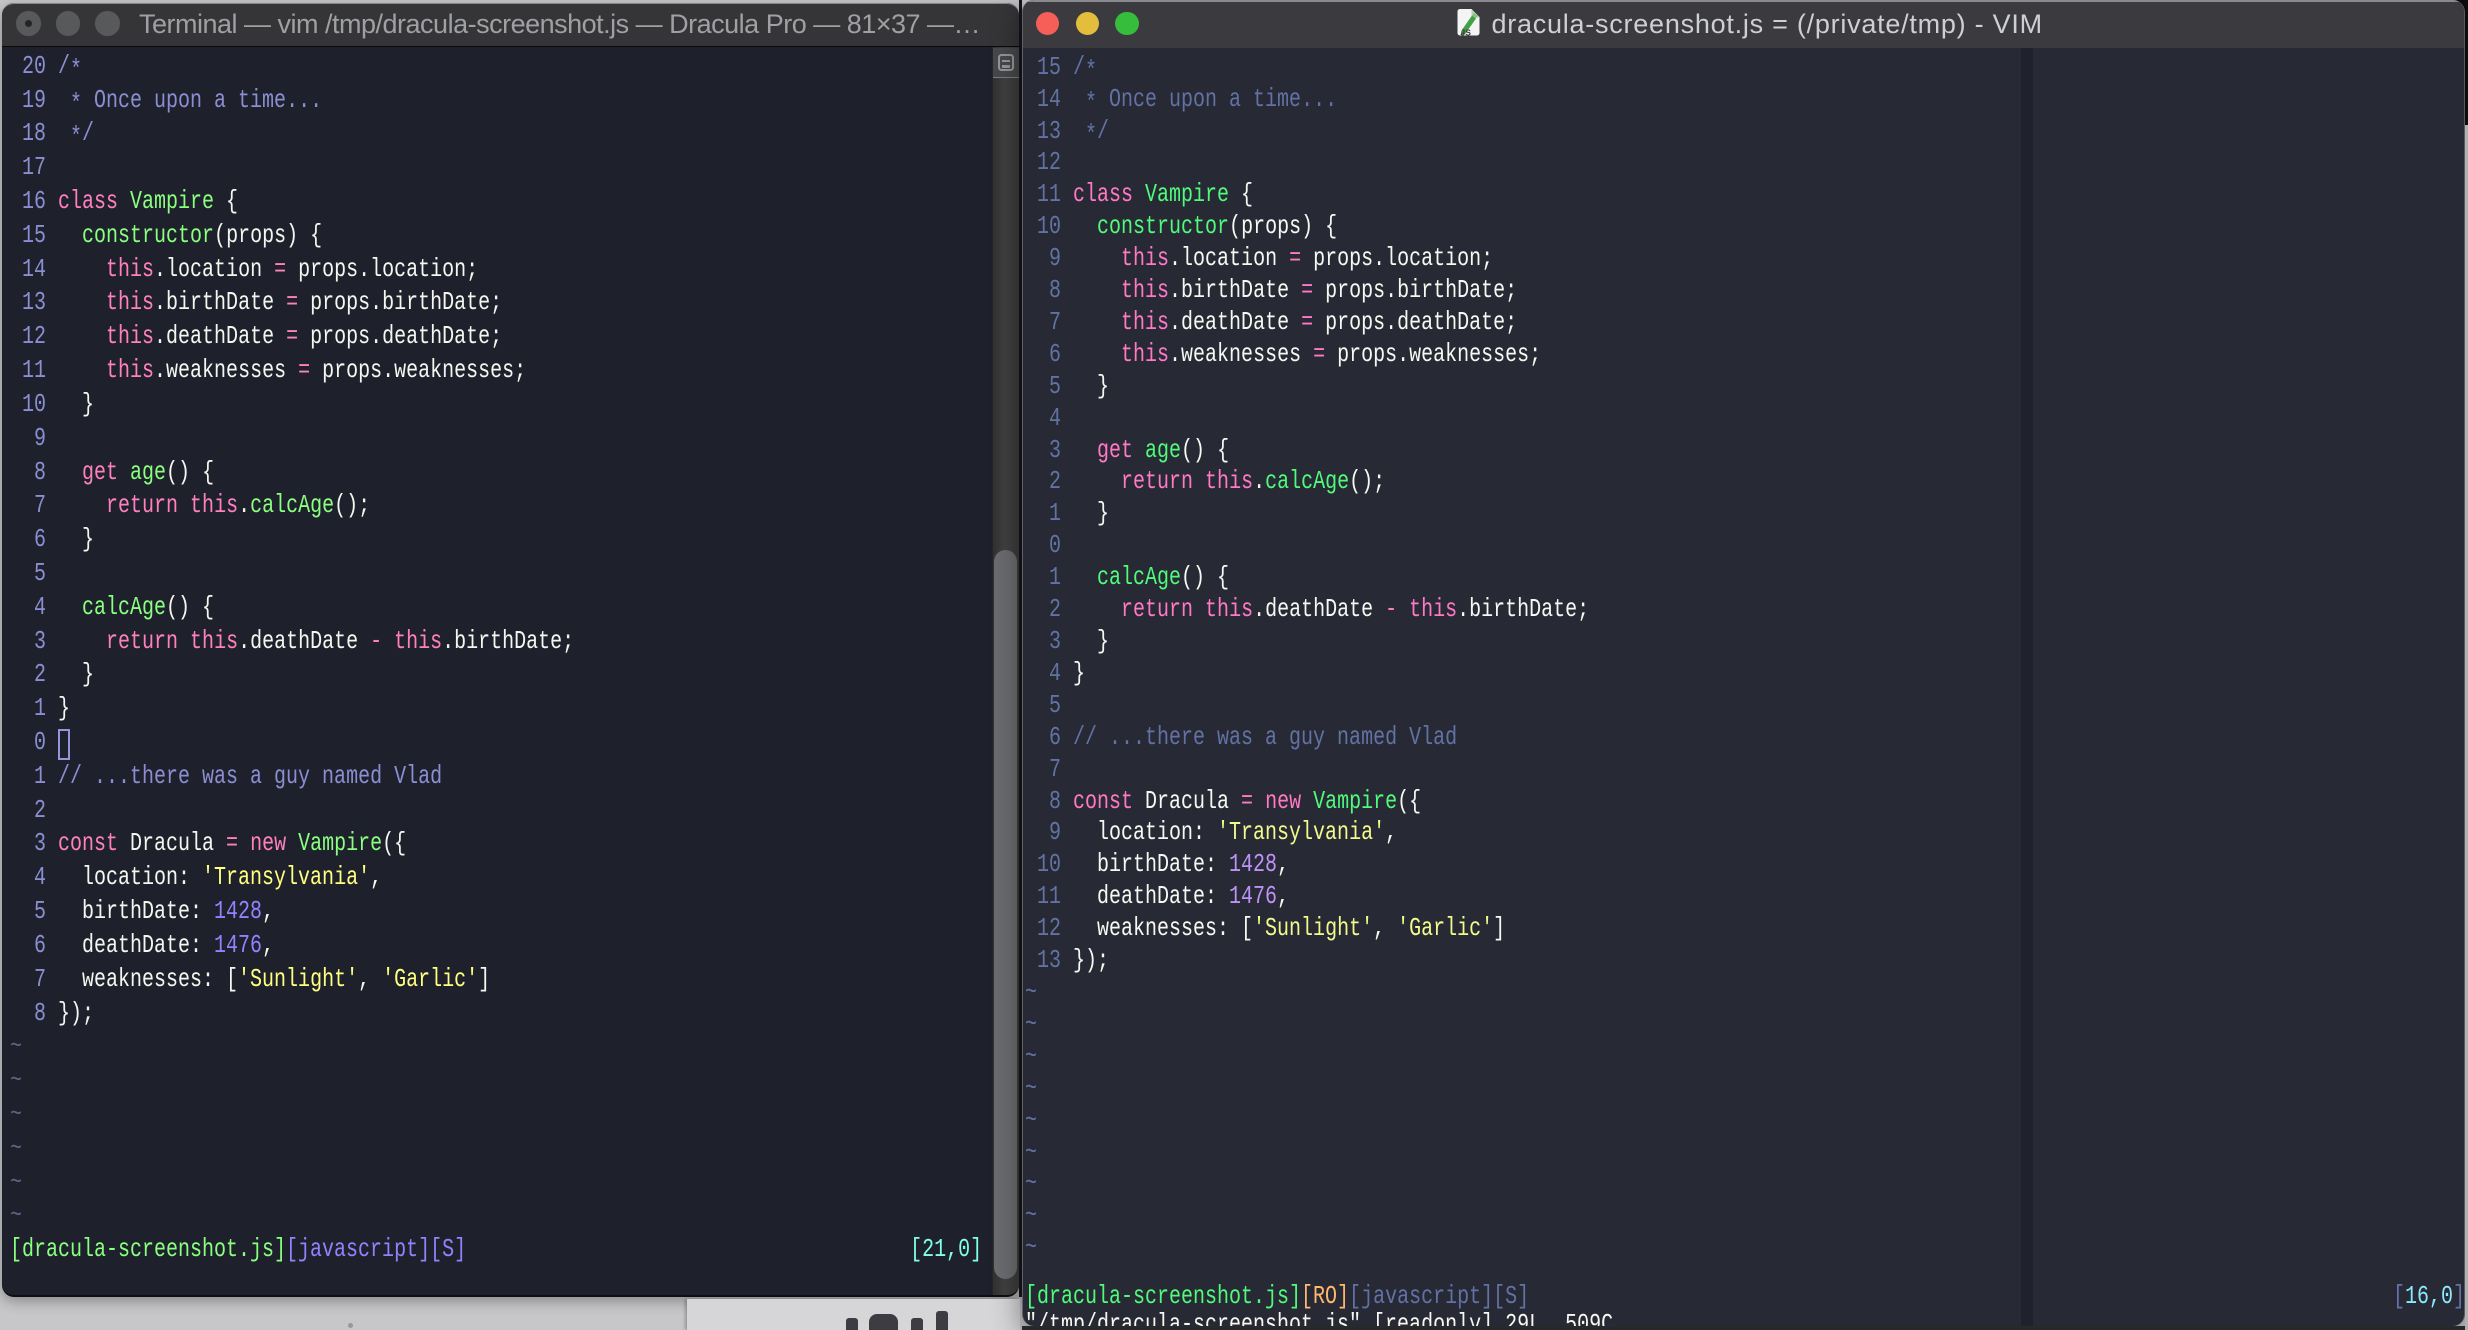 The image size is (2468, 1330). I want to click on svg-text: JS, so click(1465, 33).